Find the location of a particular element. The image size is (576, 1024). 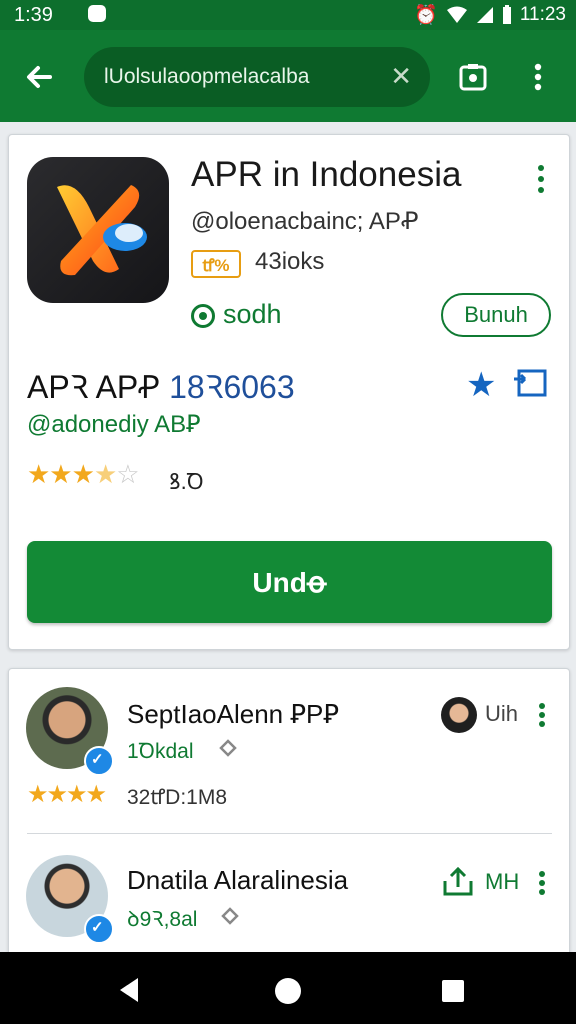

app-logo-icon is located at coordinates (102, 230).